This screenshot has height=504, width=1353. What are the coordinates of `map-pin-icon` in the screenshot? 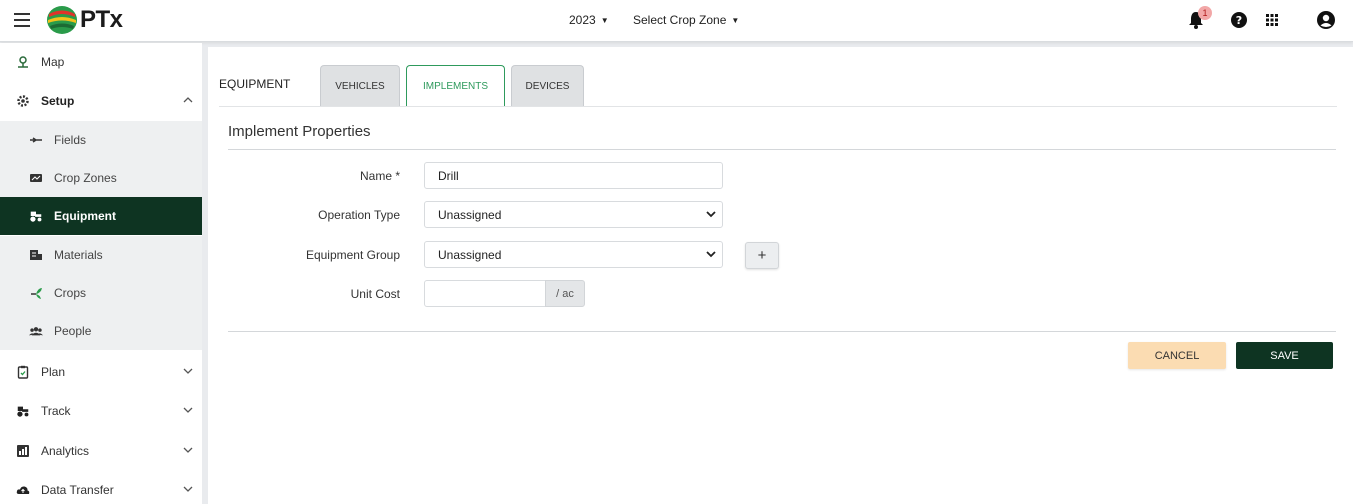 It's located at (23, 62).